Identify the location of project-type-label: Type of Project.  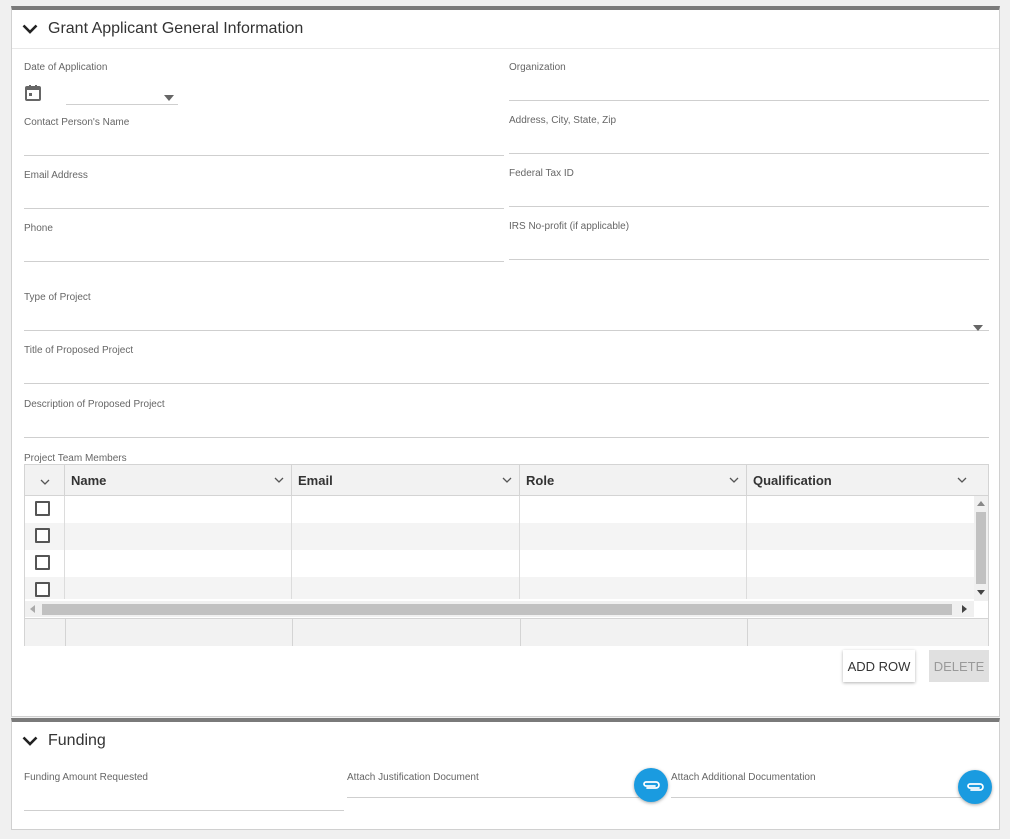
(57, 297).